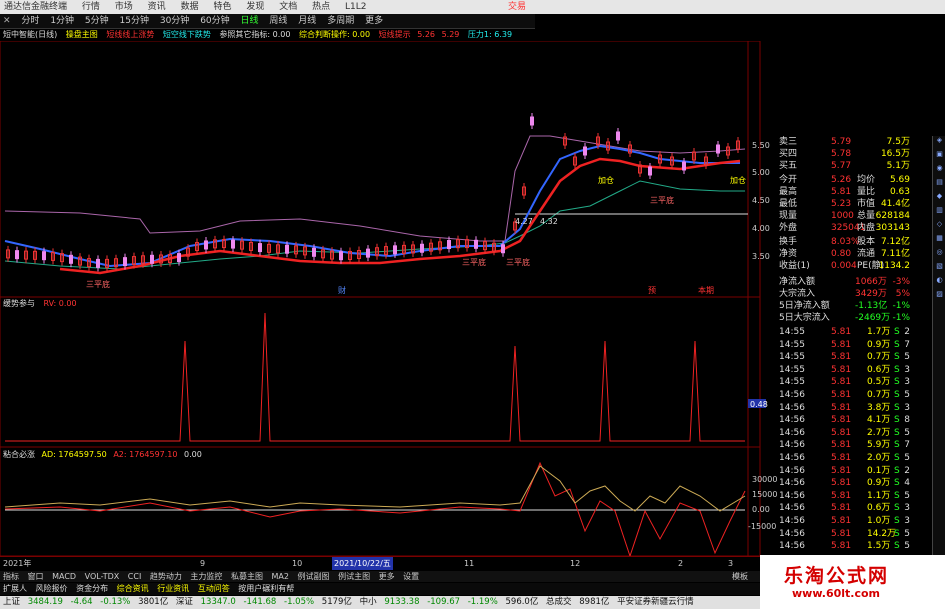 The width and height of the screenshot is (945, 609). I want to click on info-tab: 资金分布, so click(92, 588).